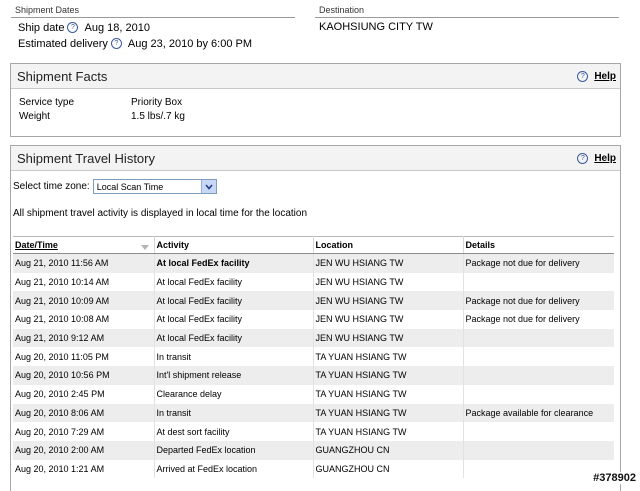  What do you see at coordinates (63, 43) in the screenshot?
I see `estimated-delivery-label: Estimated delivery` at bounding box center [63, 43].